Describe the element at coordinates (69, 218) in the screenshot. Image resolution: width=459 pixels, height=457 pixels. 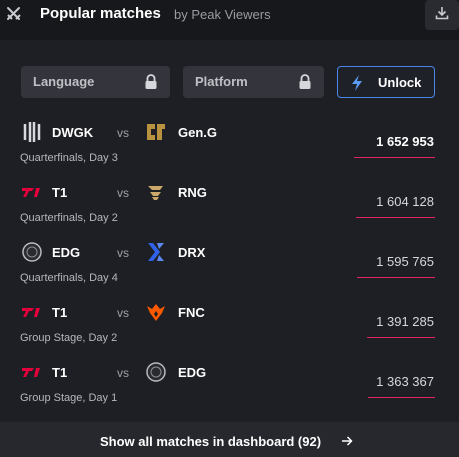
I see `match-stage: Quarterfinals, Day 2` at that location.